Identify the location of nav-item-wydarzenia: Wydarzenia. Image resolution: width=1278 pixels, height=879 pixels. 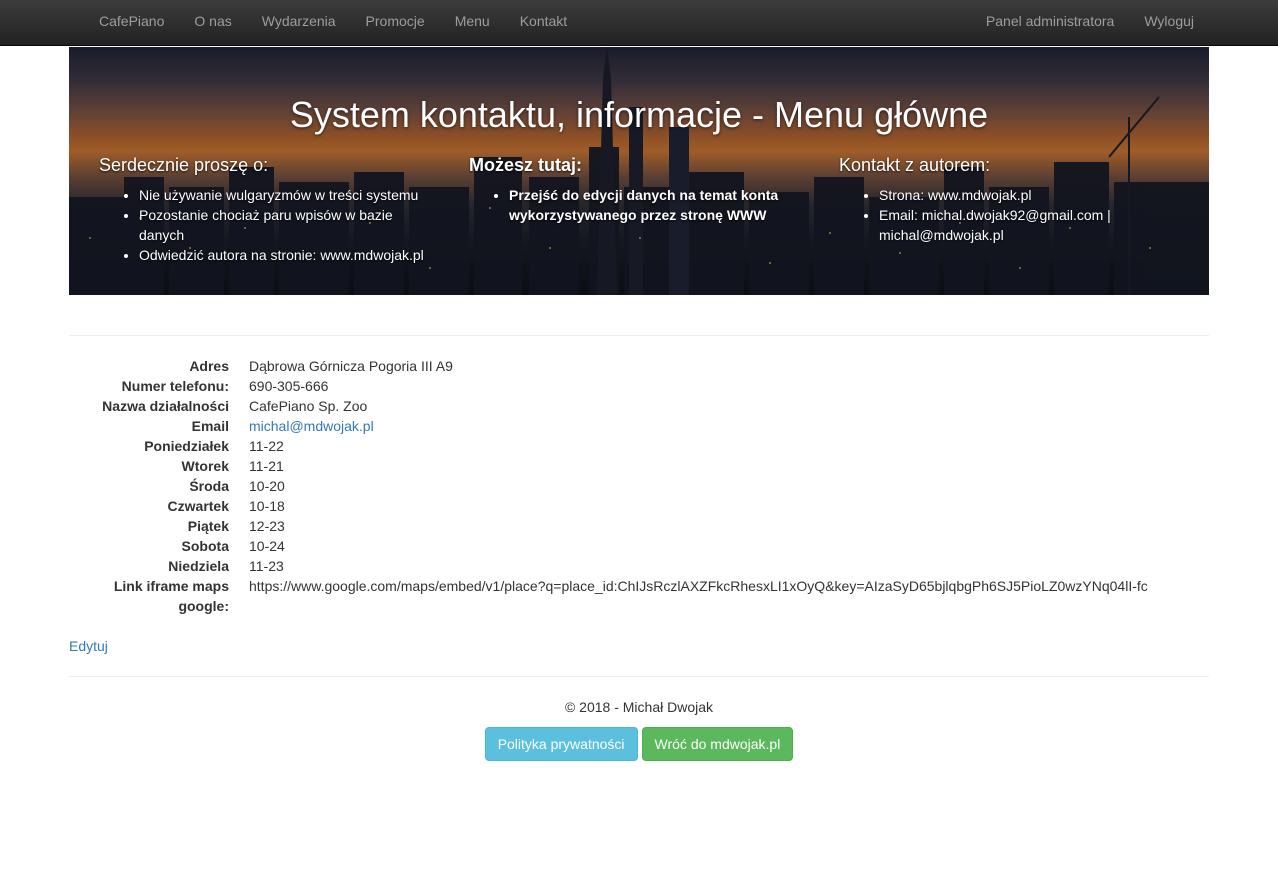
(299, 23).